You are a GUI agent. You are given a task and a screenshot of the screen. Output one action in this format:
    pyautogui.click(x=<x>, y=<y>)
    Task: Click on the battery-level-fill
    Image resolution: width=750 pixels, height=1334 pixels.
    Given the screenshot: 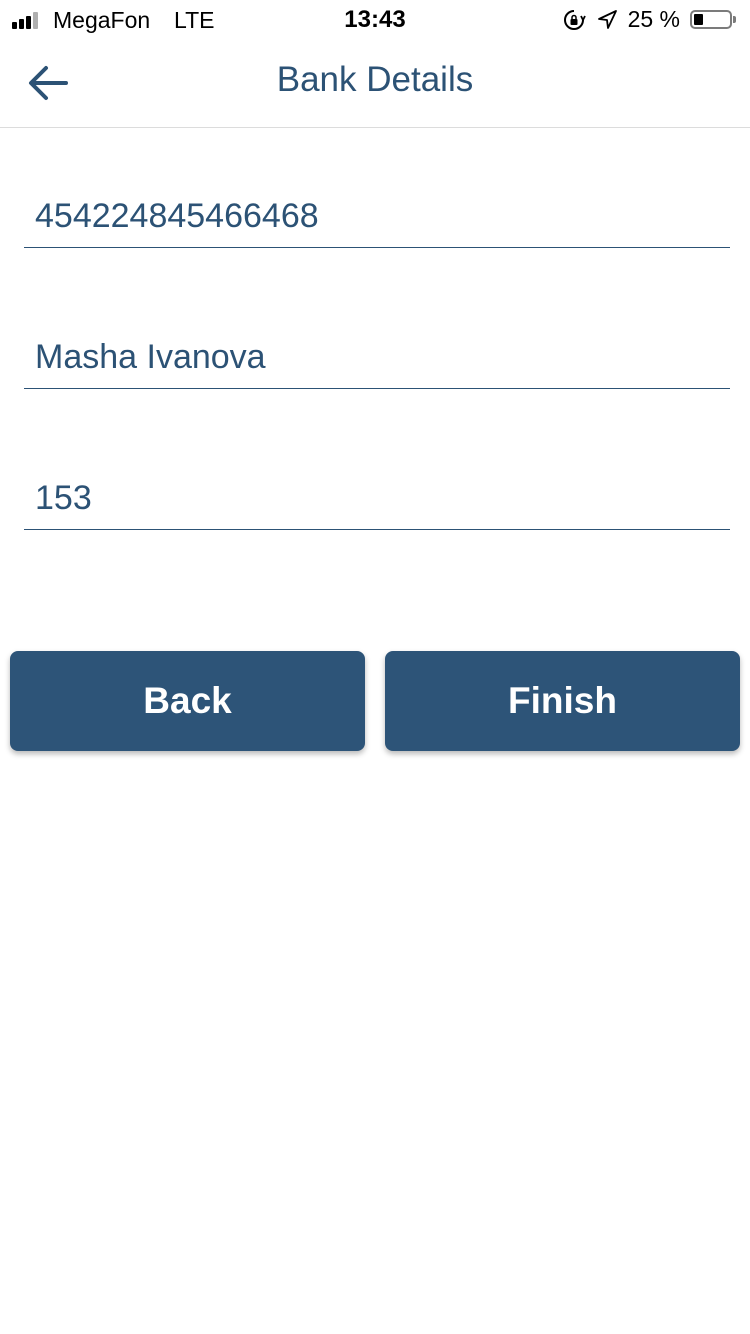 What is the action you would take?
    pyautogui.click(x=698, y=19)
    